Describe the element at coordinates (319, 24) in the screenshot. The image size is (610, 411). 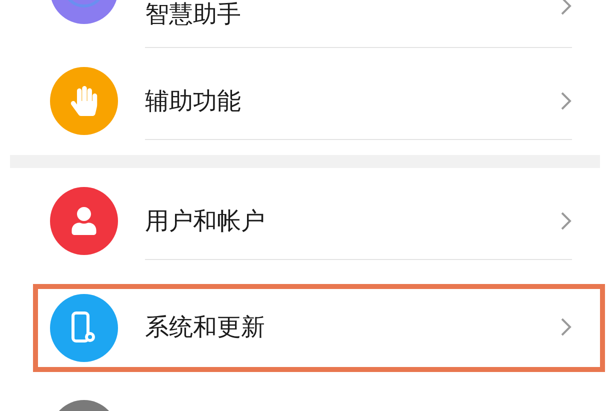
I see `settings-row: 智慧助手` at that location.